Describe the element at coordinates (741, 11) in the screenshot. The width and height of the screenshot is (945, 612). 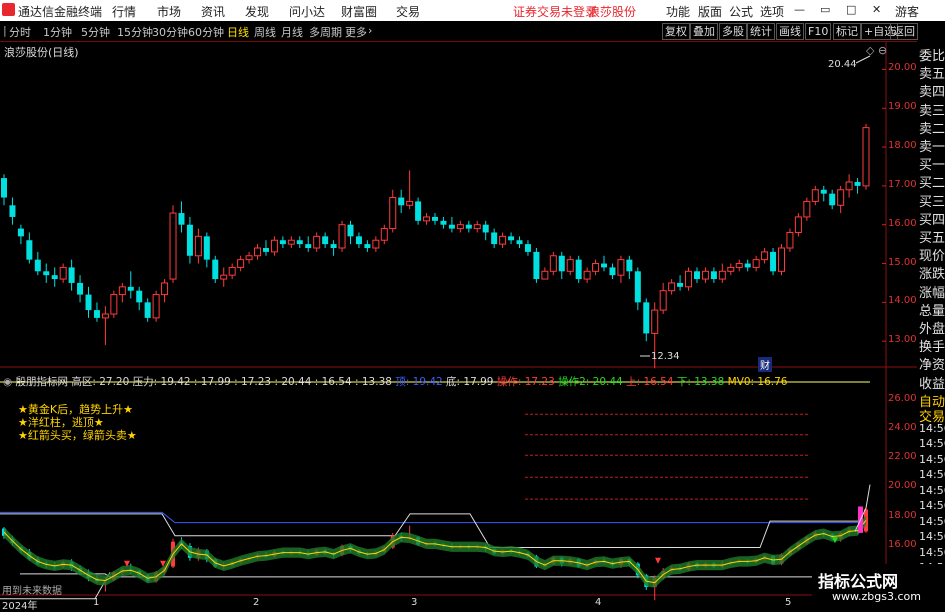
I see `menu-item-gongshi: 公式` at that location.